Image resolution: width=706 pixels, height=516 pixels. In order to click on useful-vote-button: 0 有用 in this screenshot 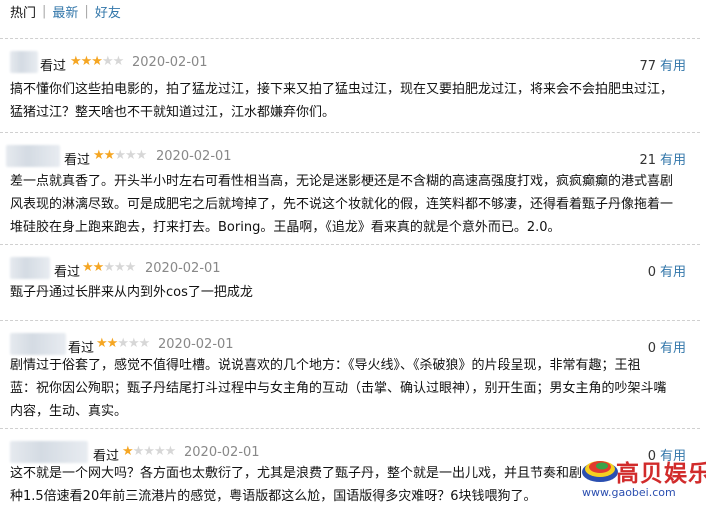, I will do `click(667, 270)`.